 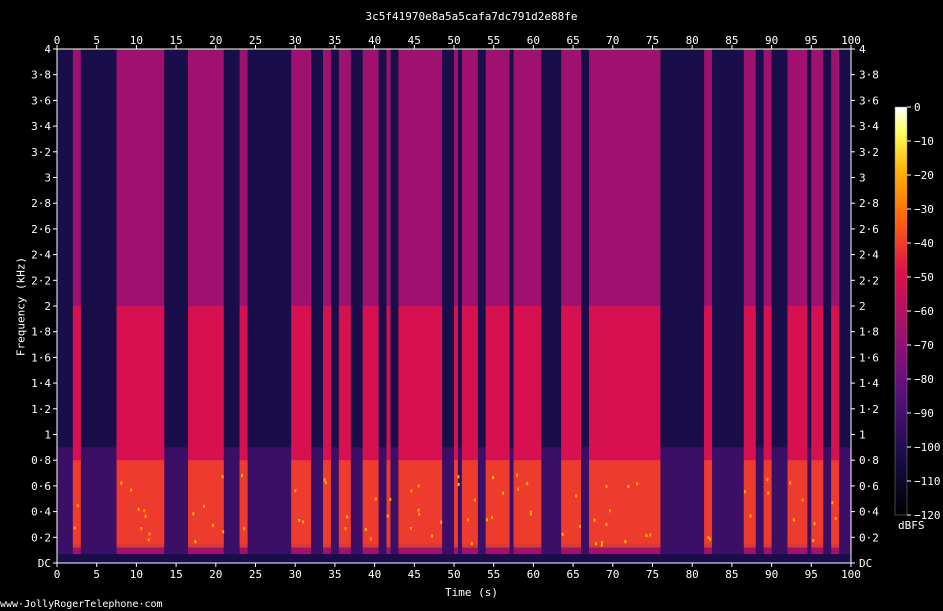 I want to click on x-tick-label: 75, so click(x=652, y=574).